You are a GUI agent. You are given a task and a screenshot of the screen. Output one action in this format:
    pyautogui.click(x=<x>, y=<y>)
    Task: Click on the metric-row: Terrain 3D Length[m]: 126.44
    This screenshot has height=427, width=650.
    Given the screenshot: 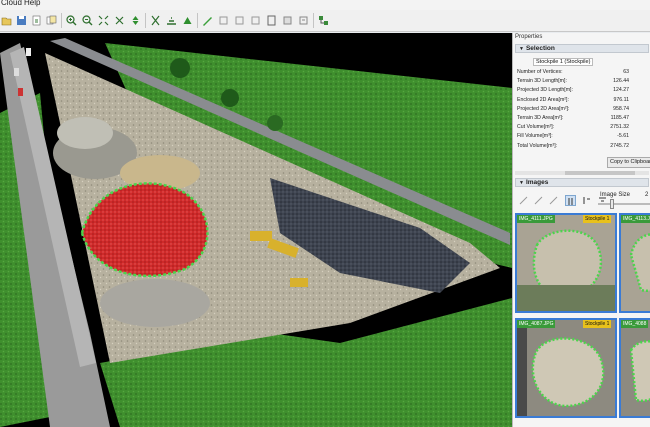 What is the action you would take?
    pyautogui.click(x=573, y=81)
    